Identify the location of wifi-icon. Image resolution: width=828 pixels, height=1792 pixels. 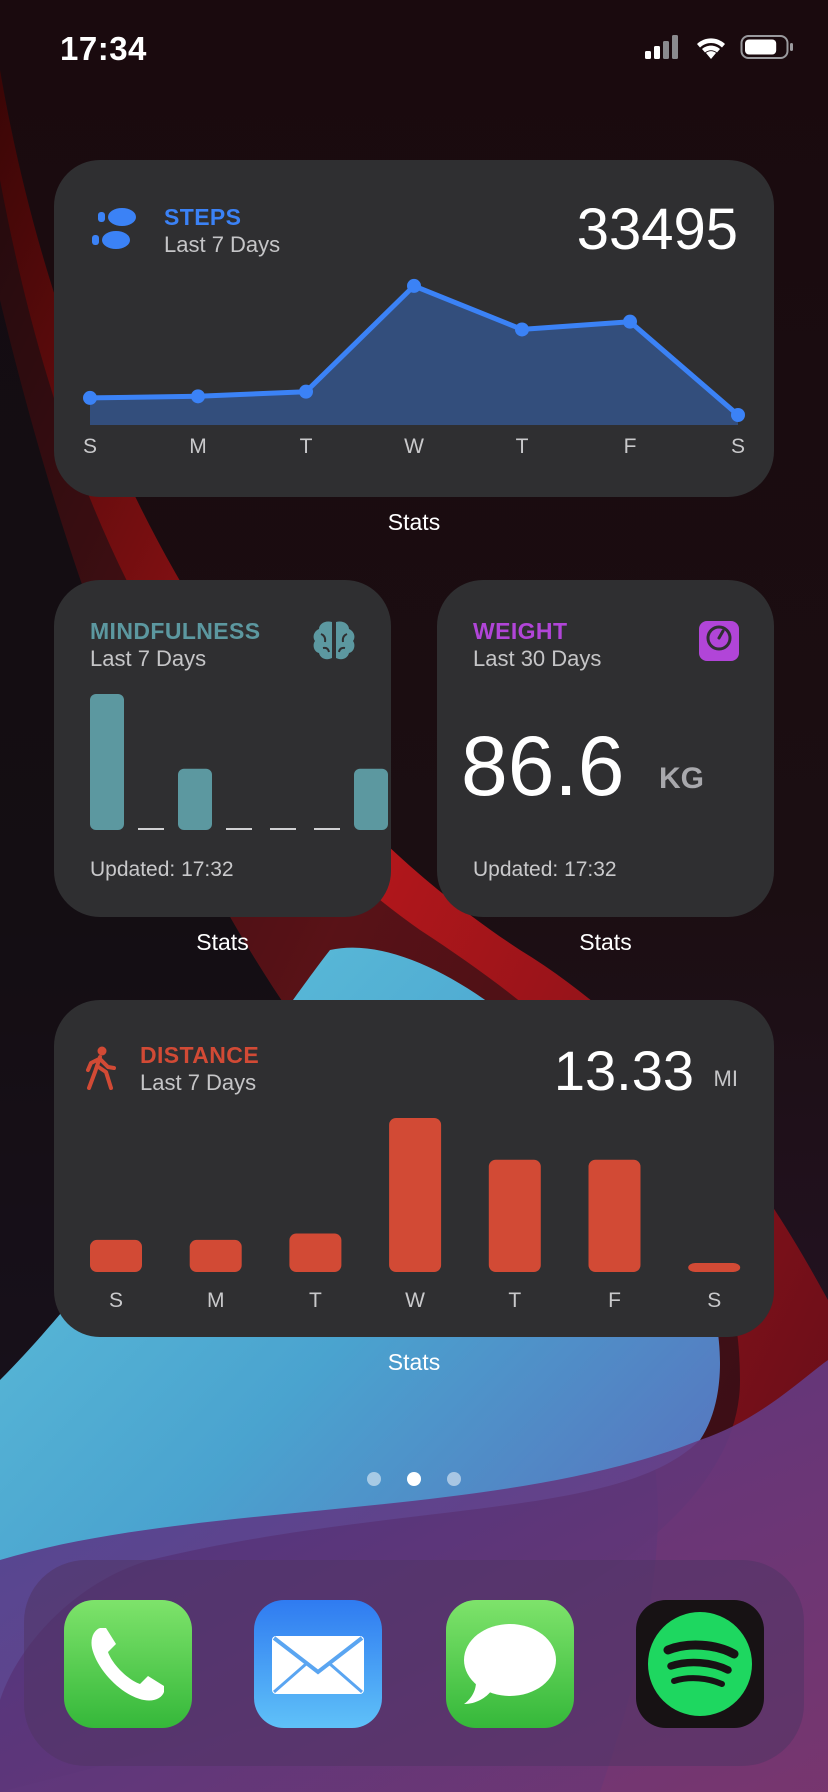
(711, 48).